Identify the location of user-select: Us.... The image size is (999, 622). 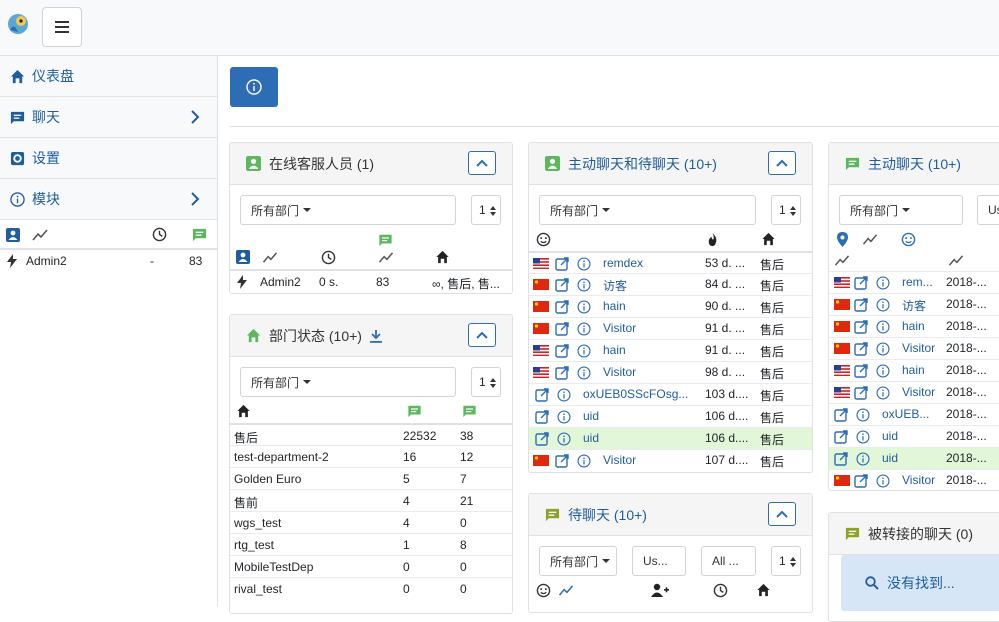
(659, 561).